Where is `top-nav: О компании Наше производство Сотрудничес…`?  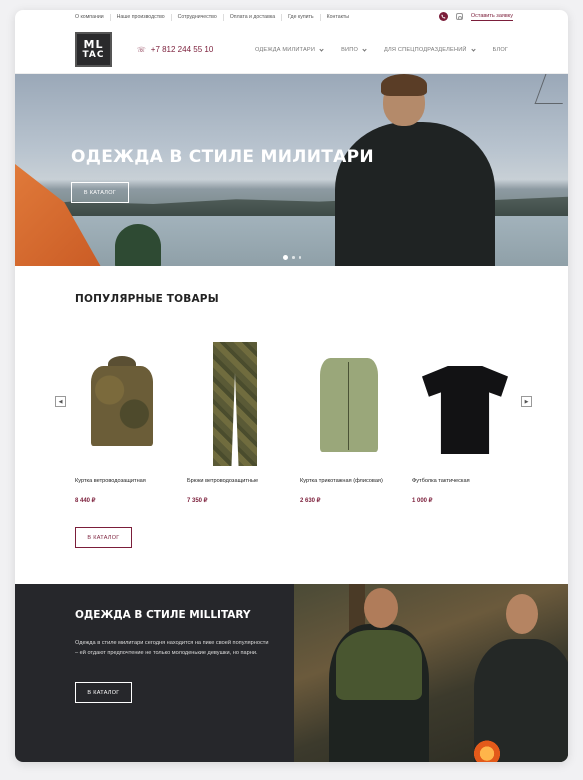 top-nav: О компании Наше производство Сотрудничес… is located at coordinates (215, 17).